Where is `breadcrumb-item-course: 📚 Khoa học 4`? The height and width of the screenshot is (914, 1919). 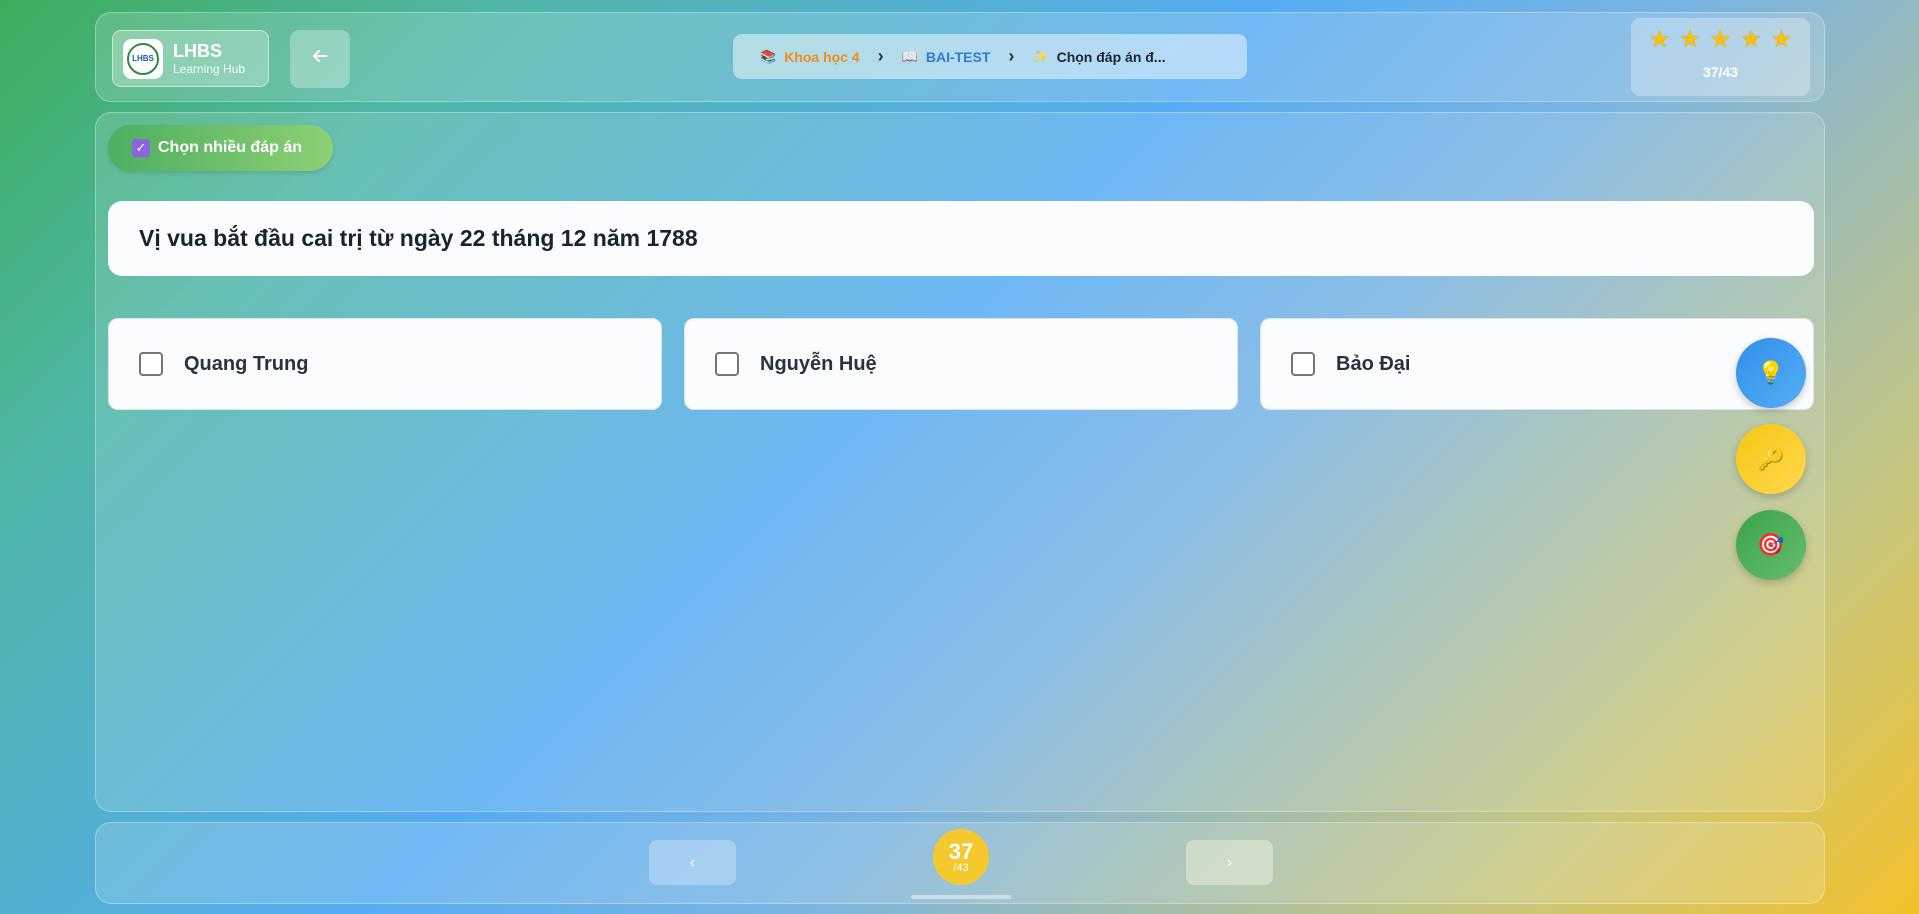
breadcrumb-item-course: 📚 Khoa học 4 is located at coordinates (810, 57).